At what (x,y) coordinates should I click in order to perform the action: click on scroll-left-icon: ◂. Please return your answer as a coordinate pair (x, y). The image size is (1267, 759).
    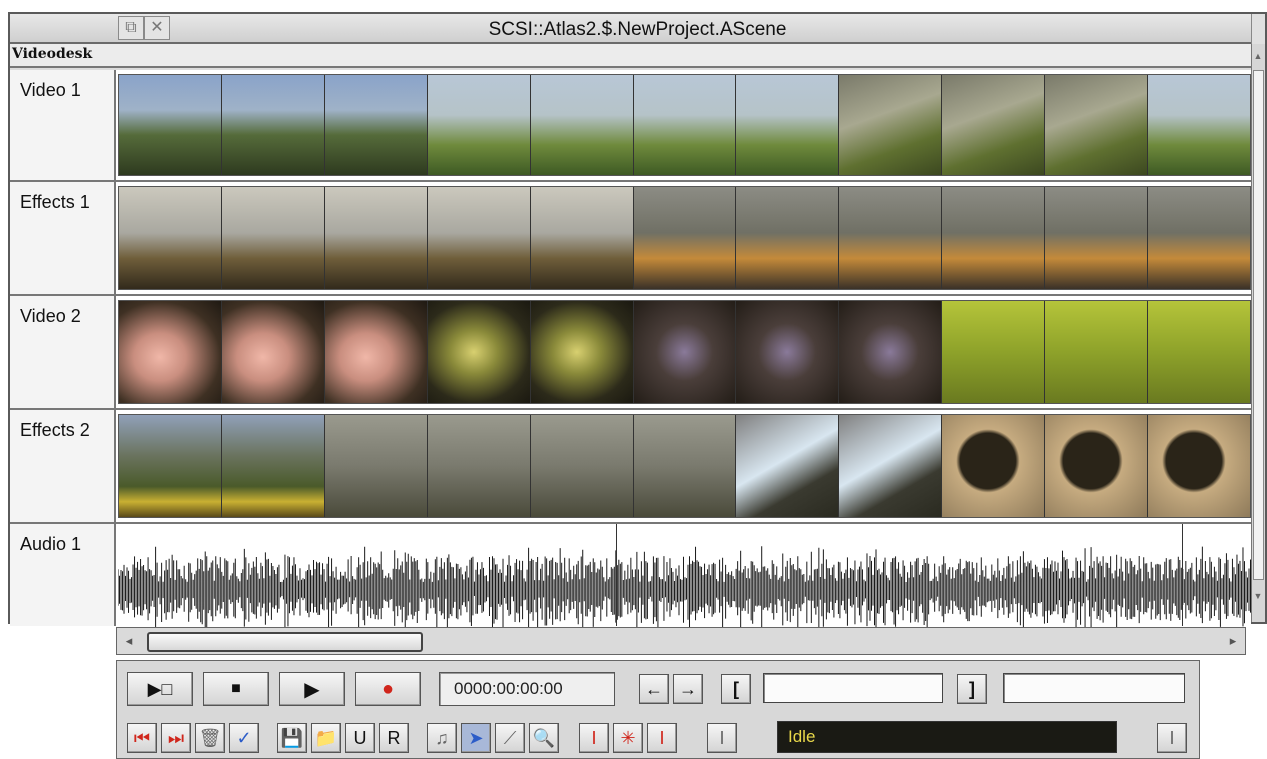
    Looking at the image, I should click on (129, 641).